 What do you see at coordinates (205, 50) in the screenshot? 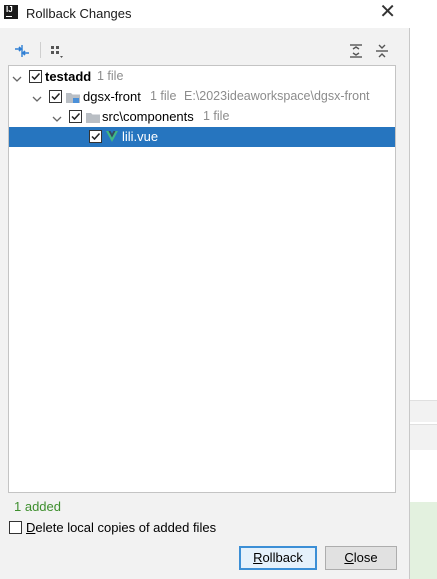
I see `toolbar` at bounding box center [205, 50].